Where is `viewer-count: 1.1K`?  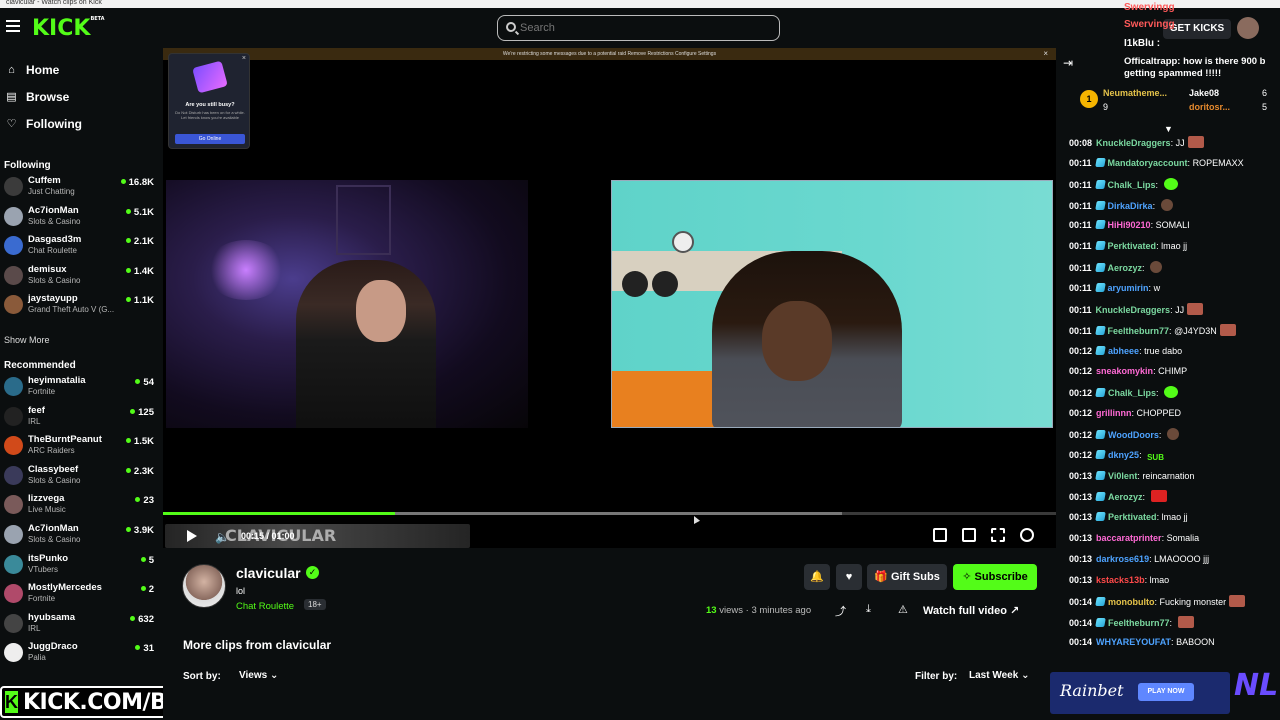
viewer-count: 1.1K is located at coordinates (140, 300).